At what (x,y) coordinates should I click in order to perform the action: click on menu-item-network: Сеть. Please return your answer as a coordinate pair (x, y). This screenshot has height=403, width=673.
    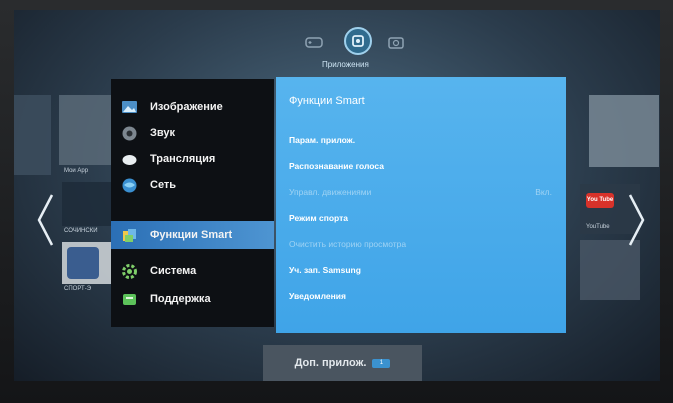
    Looking at the image, I should click on (192, 185).